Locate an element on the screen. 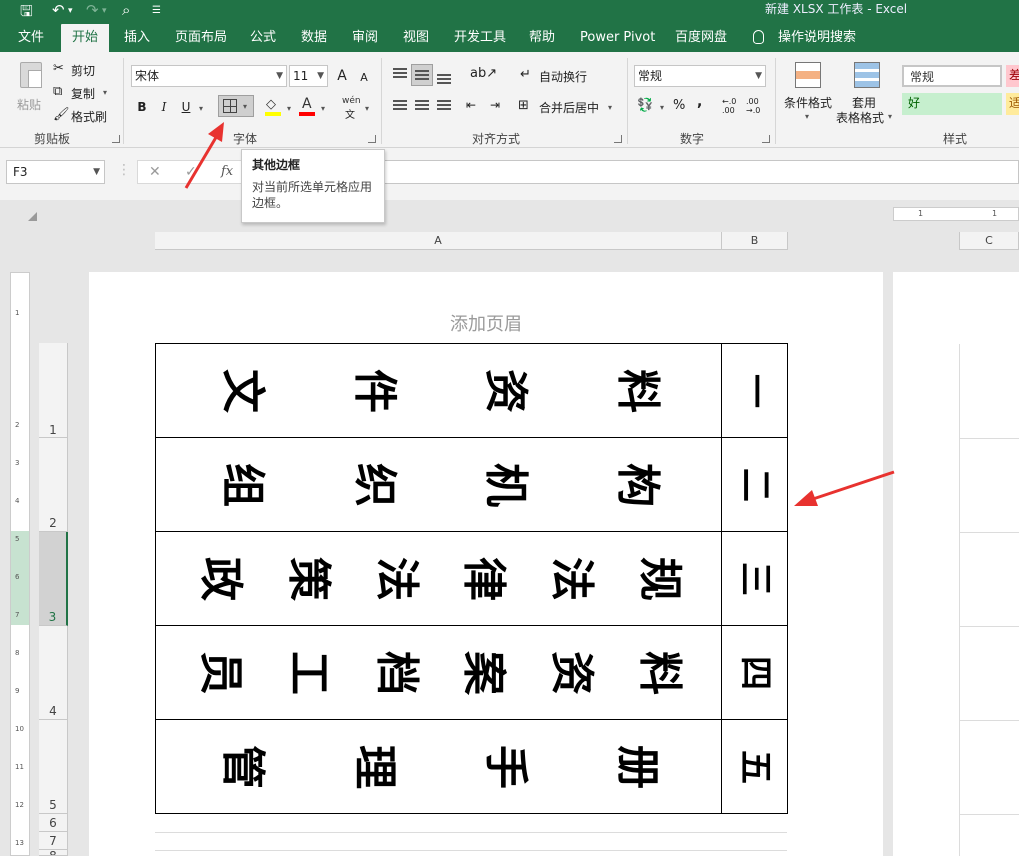 Image resolution: width=1019 pixels, height=856 pixels. gridline is located at coordinates (959, 600).